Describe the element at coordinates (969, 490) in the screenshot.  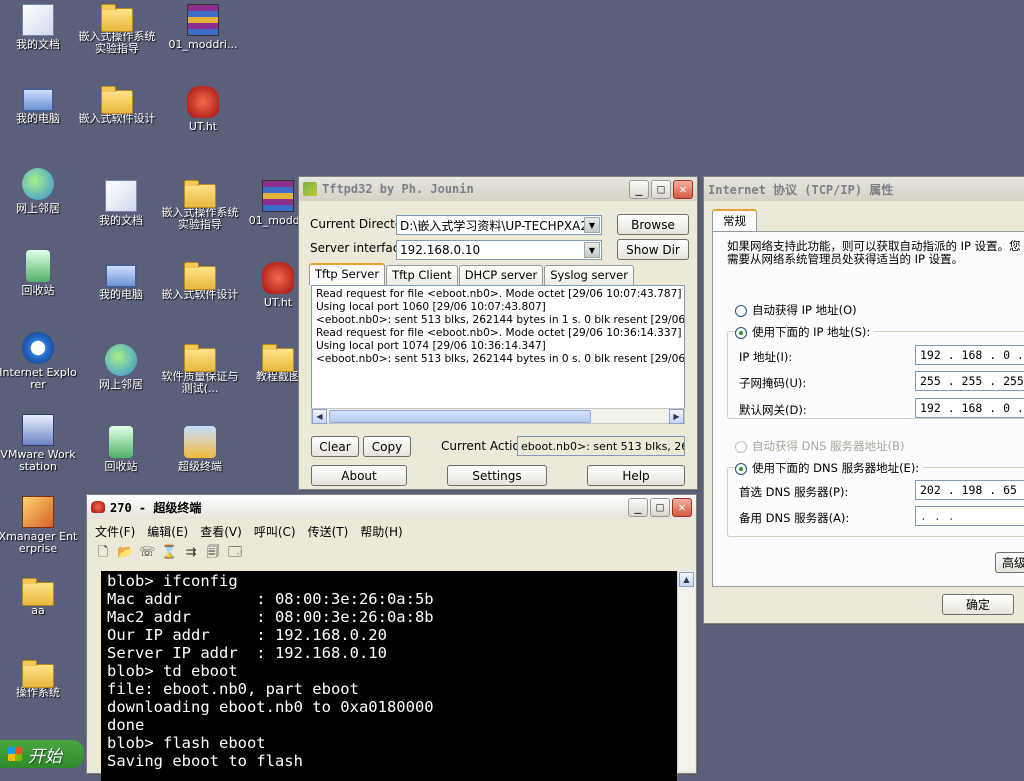
I see `preferred-dns-field: 202 . 198 . 65 . 1` at that location.